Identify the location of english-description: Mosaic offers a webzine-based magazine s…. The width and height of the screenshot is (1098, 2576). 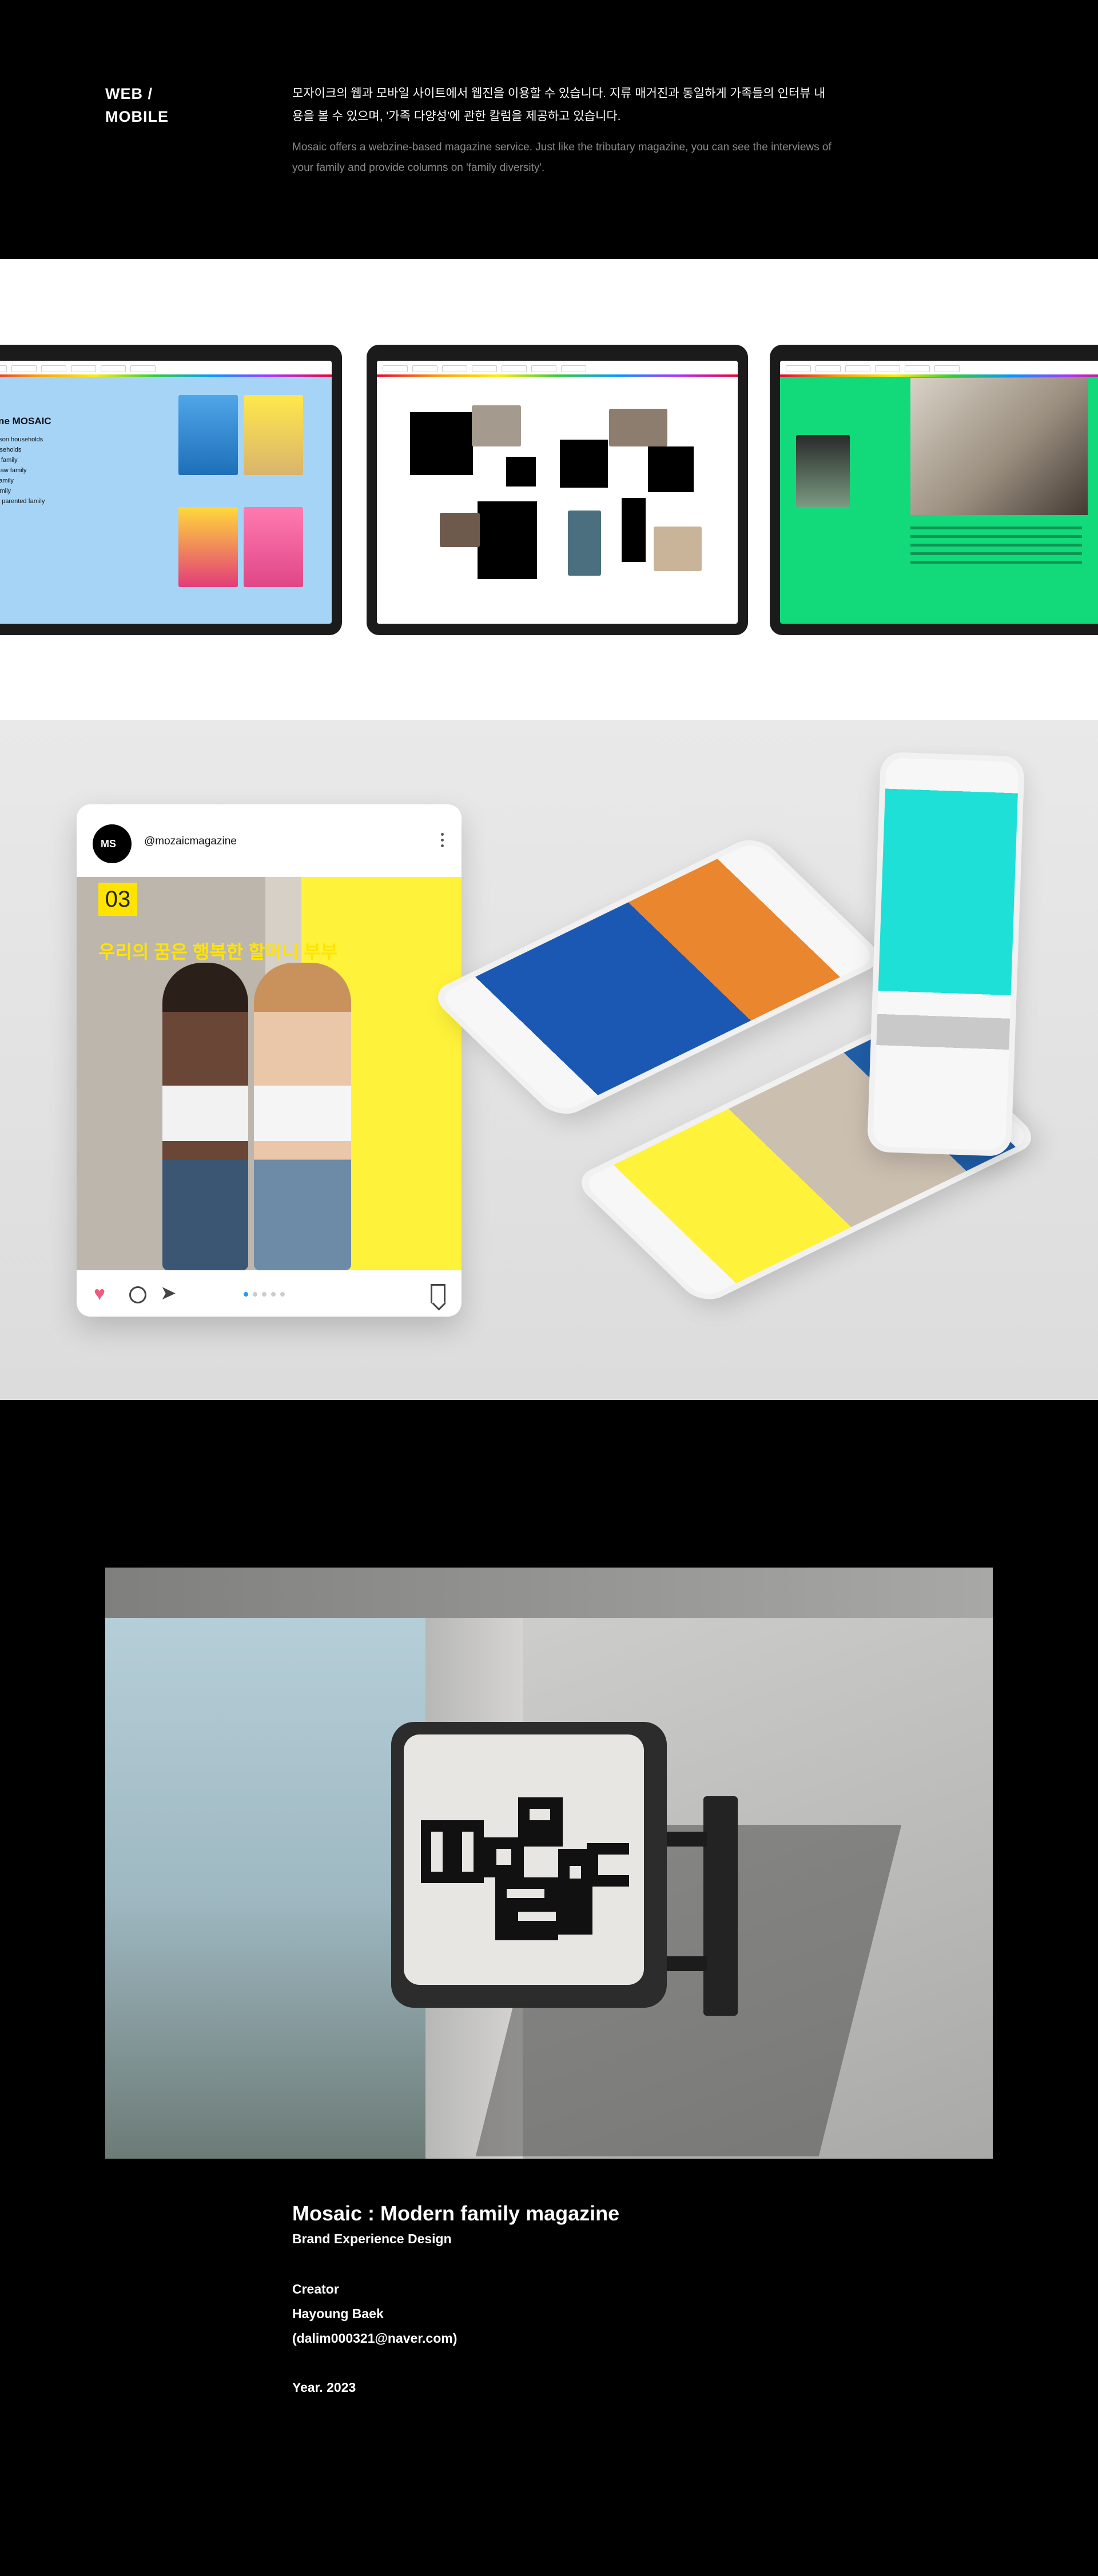
(562, 158).